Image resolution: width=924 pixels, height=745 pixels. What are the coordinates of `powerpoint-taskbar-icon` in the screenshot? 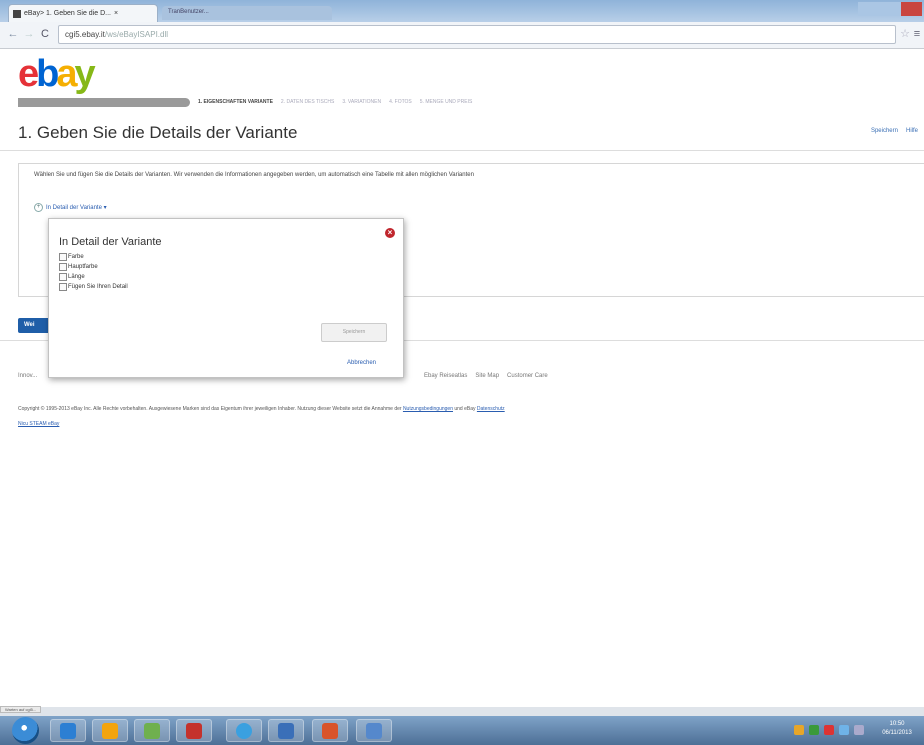 It's located at (330, 730).